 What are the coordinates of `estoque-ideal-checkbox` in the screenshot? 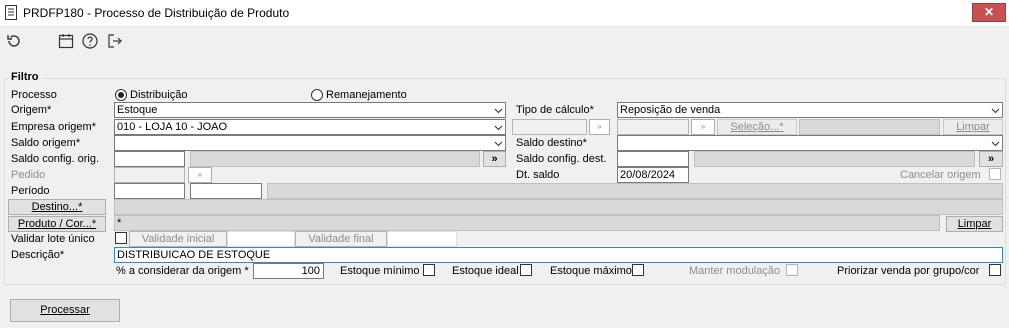 It's located at (526, 270).